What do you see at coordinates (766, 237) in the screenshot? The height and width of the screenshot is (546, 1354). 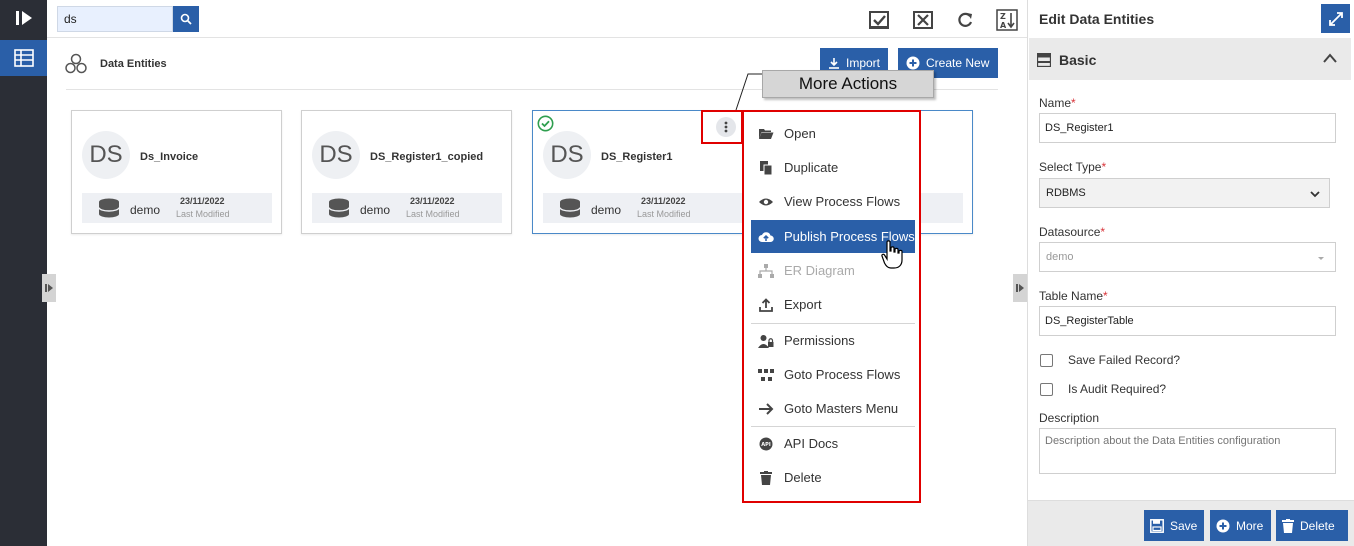 I see `cloud-upload-icon` at bounding box center [766, 237].